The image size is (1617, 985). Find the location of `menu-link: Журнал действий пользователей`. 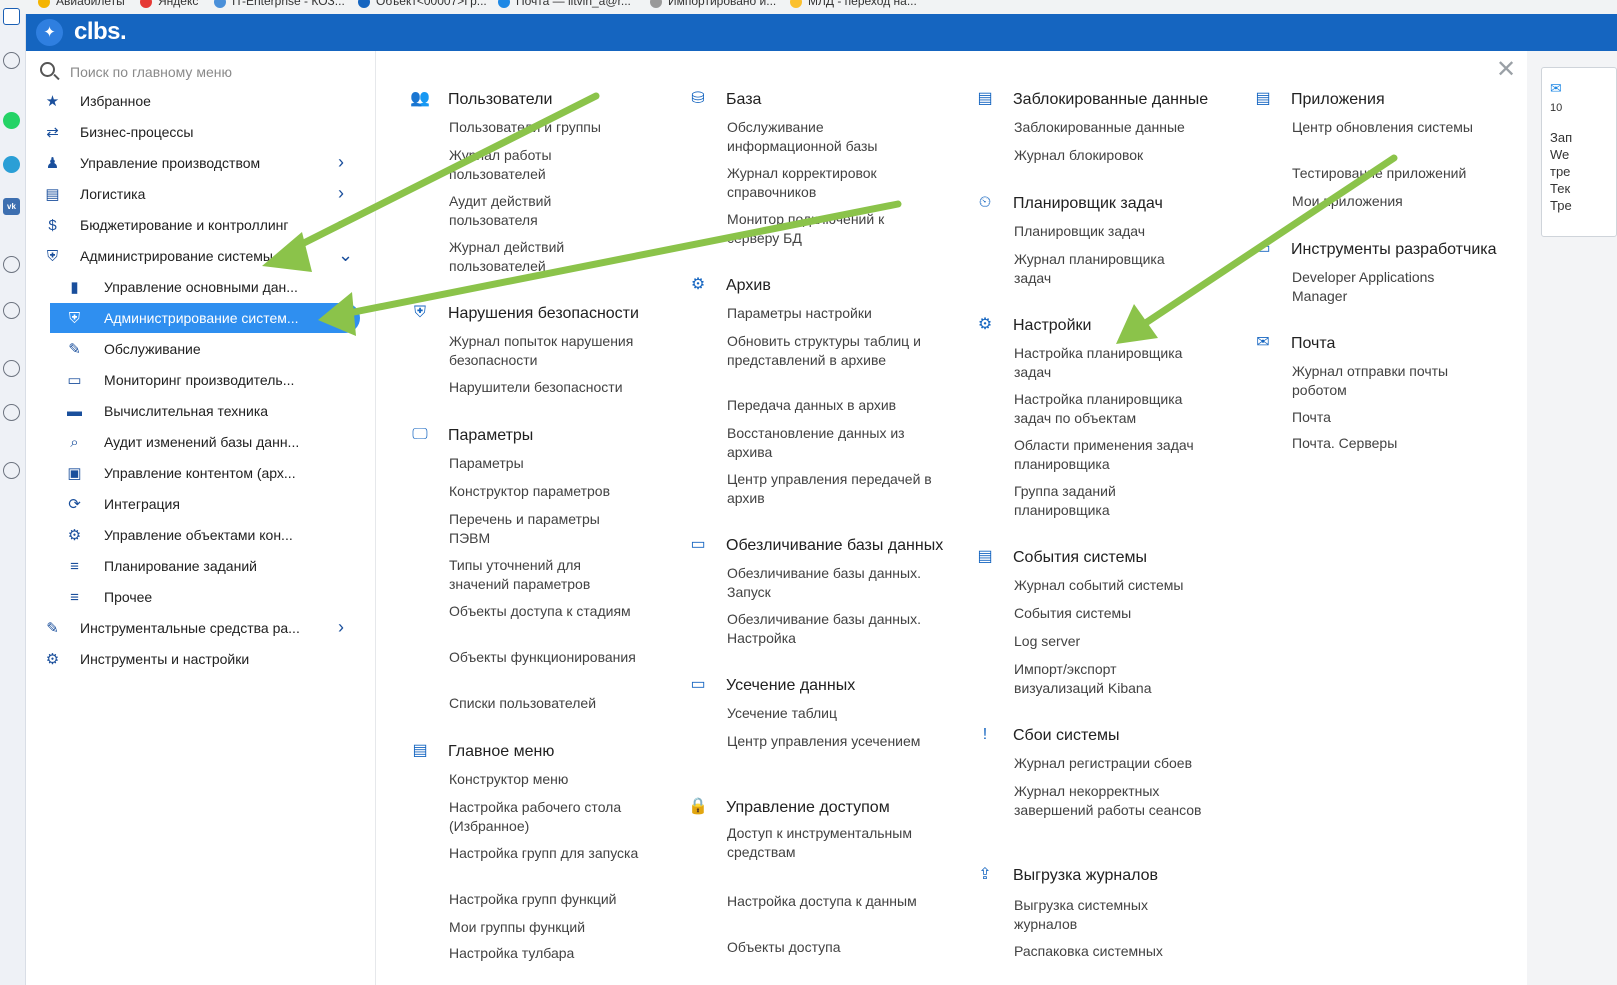

menu-link: Журнал действий пользователей is located at coordinates (544, 256).